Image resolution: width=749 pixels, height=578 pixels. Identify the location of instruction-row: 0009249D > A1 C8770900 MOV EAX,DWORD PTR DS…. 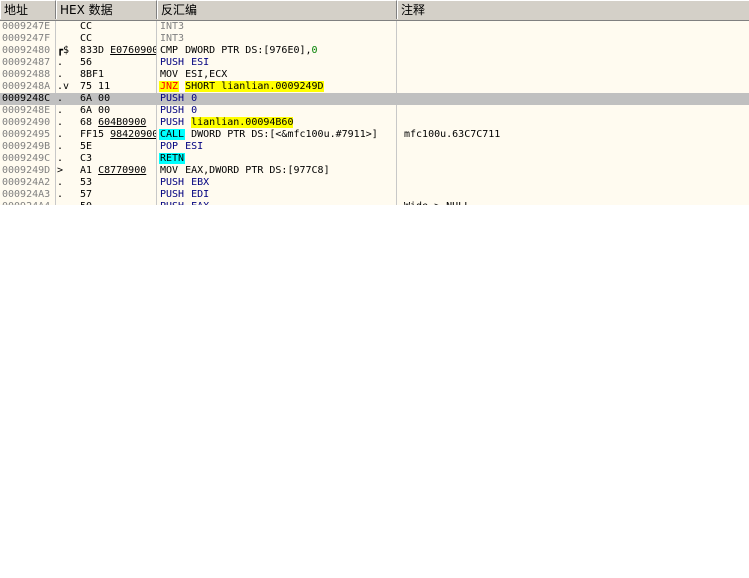
(374, 171).